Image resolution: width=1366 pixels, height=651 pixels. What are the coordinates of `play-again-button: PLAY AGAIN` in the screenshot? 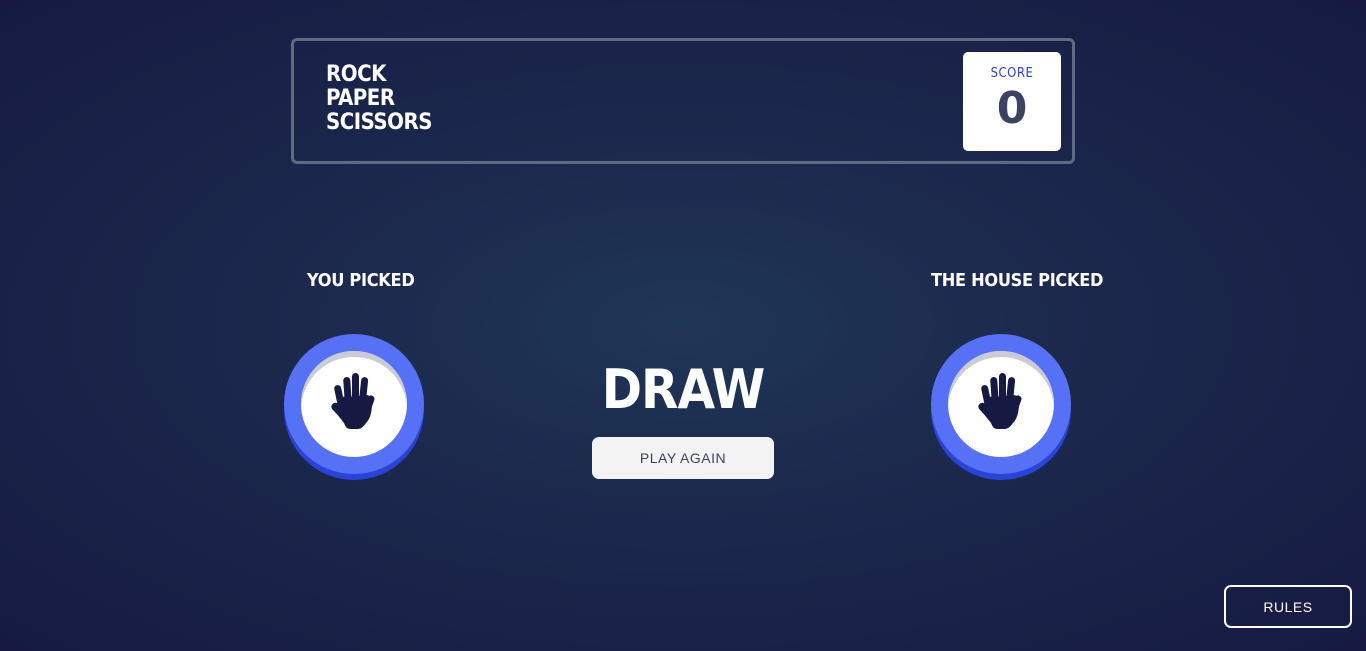 It's located at (683, 458).